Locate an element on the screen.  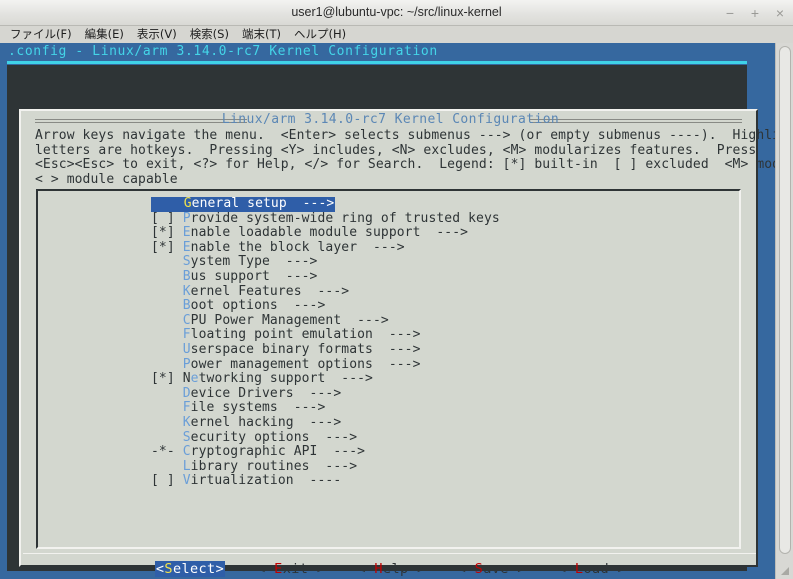
config-menu-item: [*] Networking support ---> is located at coordinates (325, 379).